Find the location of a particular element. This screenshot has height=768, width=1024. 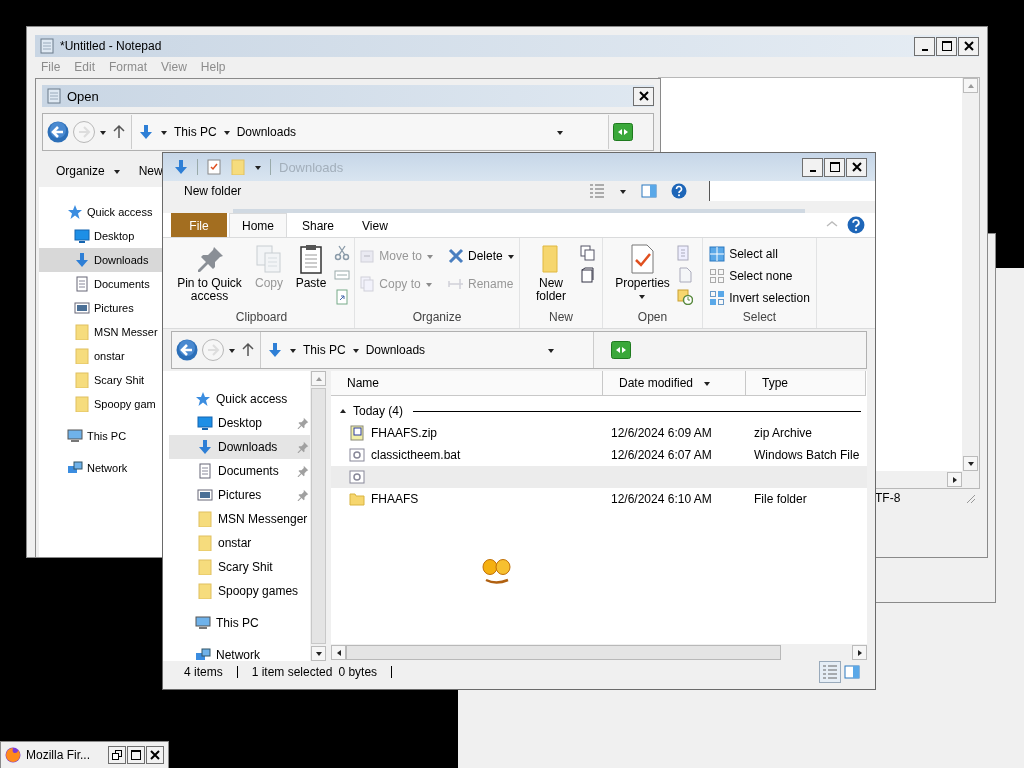

ribbon-button: Select none is located at coordinates (759, 276).